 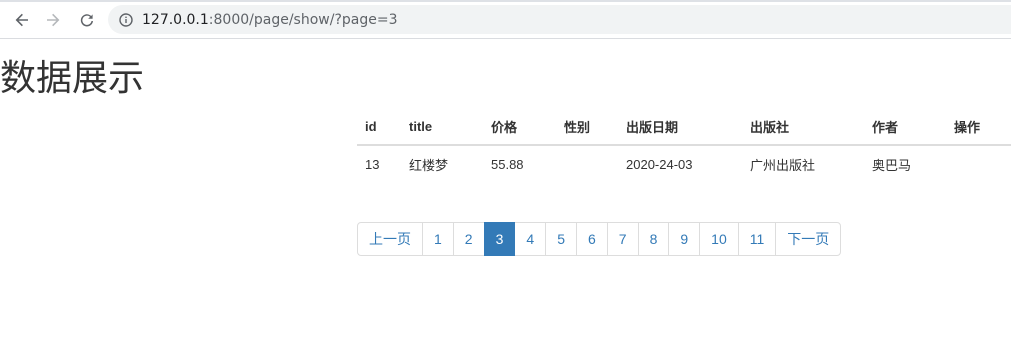 I want to click on table-header-row: id title 价格 性别 出版日期 出版社 作者 操作, so click(x=684, y=127).